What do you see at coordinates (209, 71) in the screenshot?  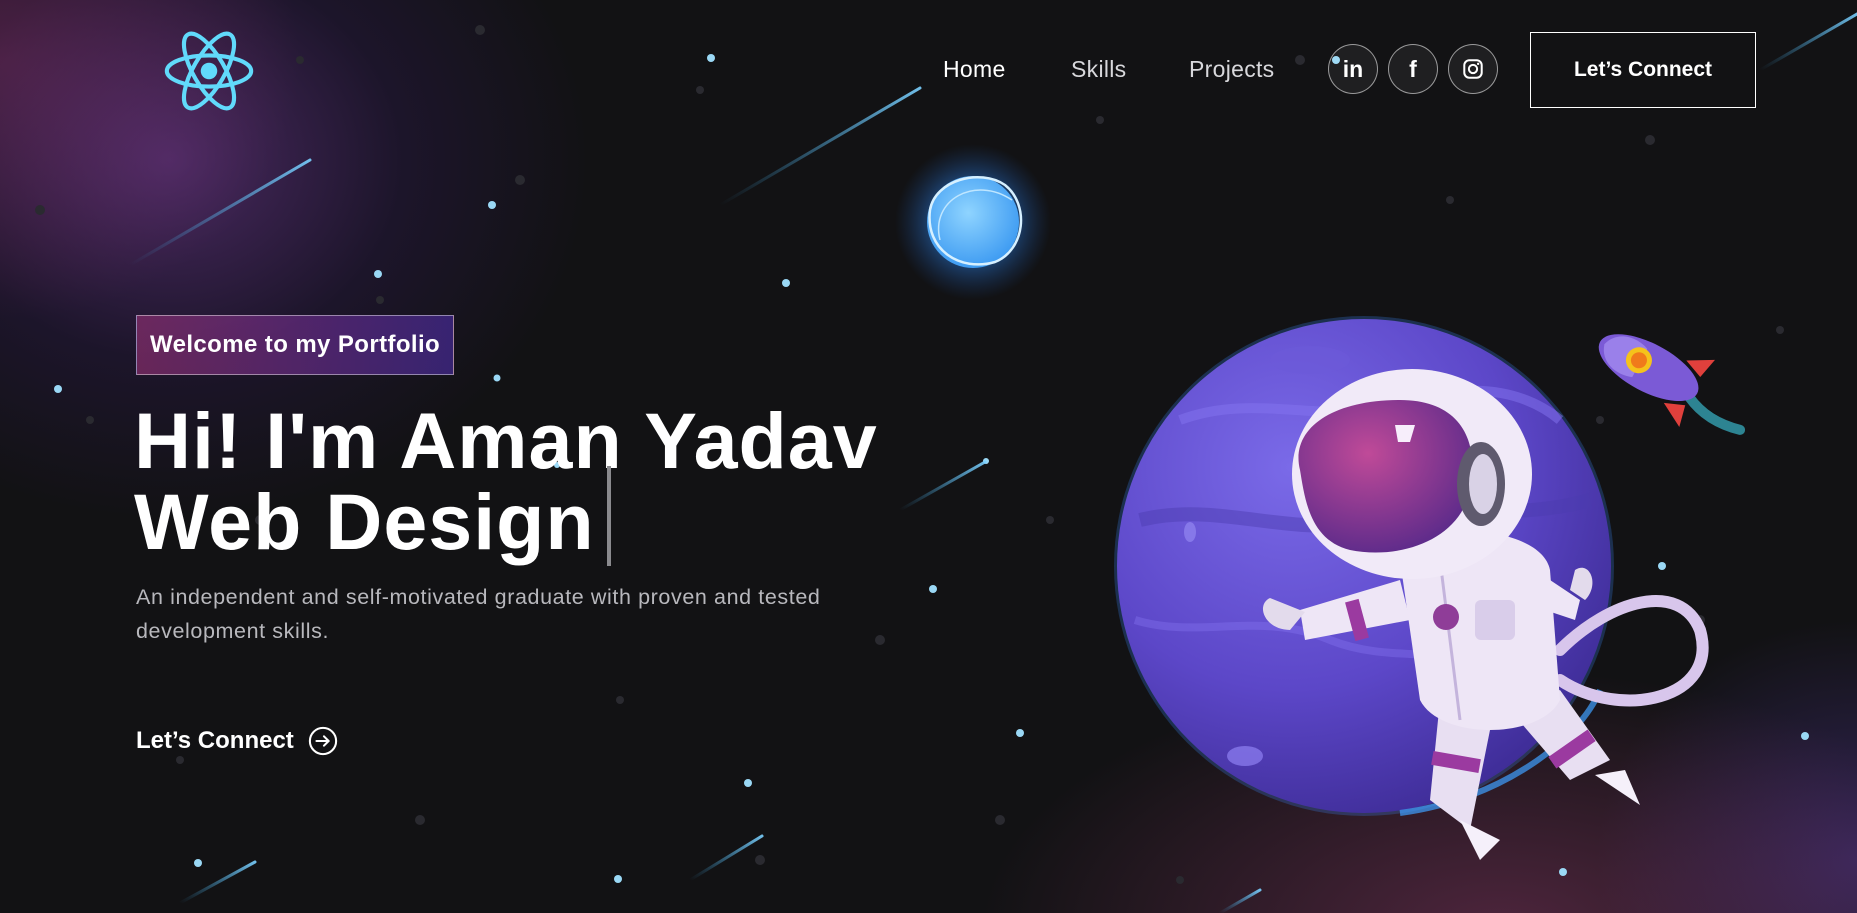 I see `react-logo-icon` at bounding box center [209, 71].